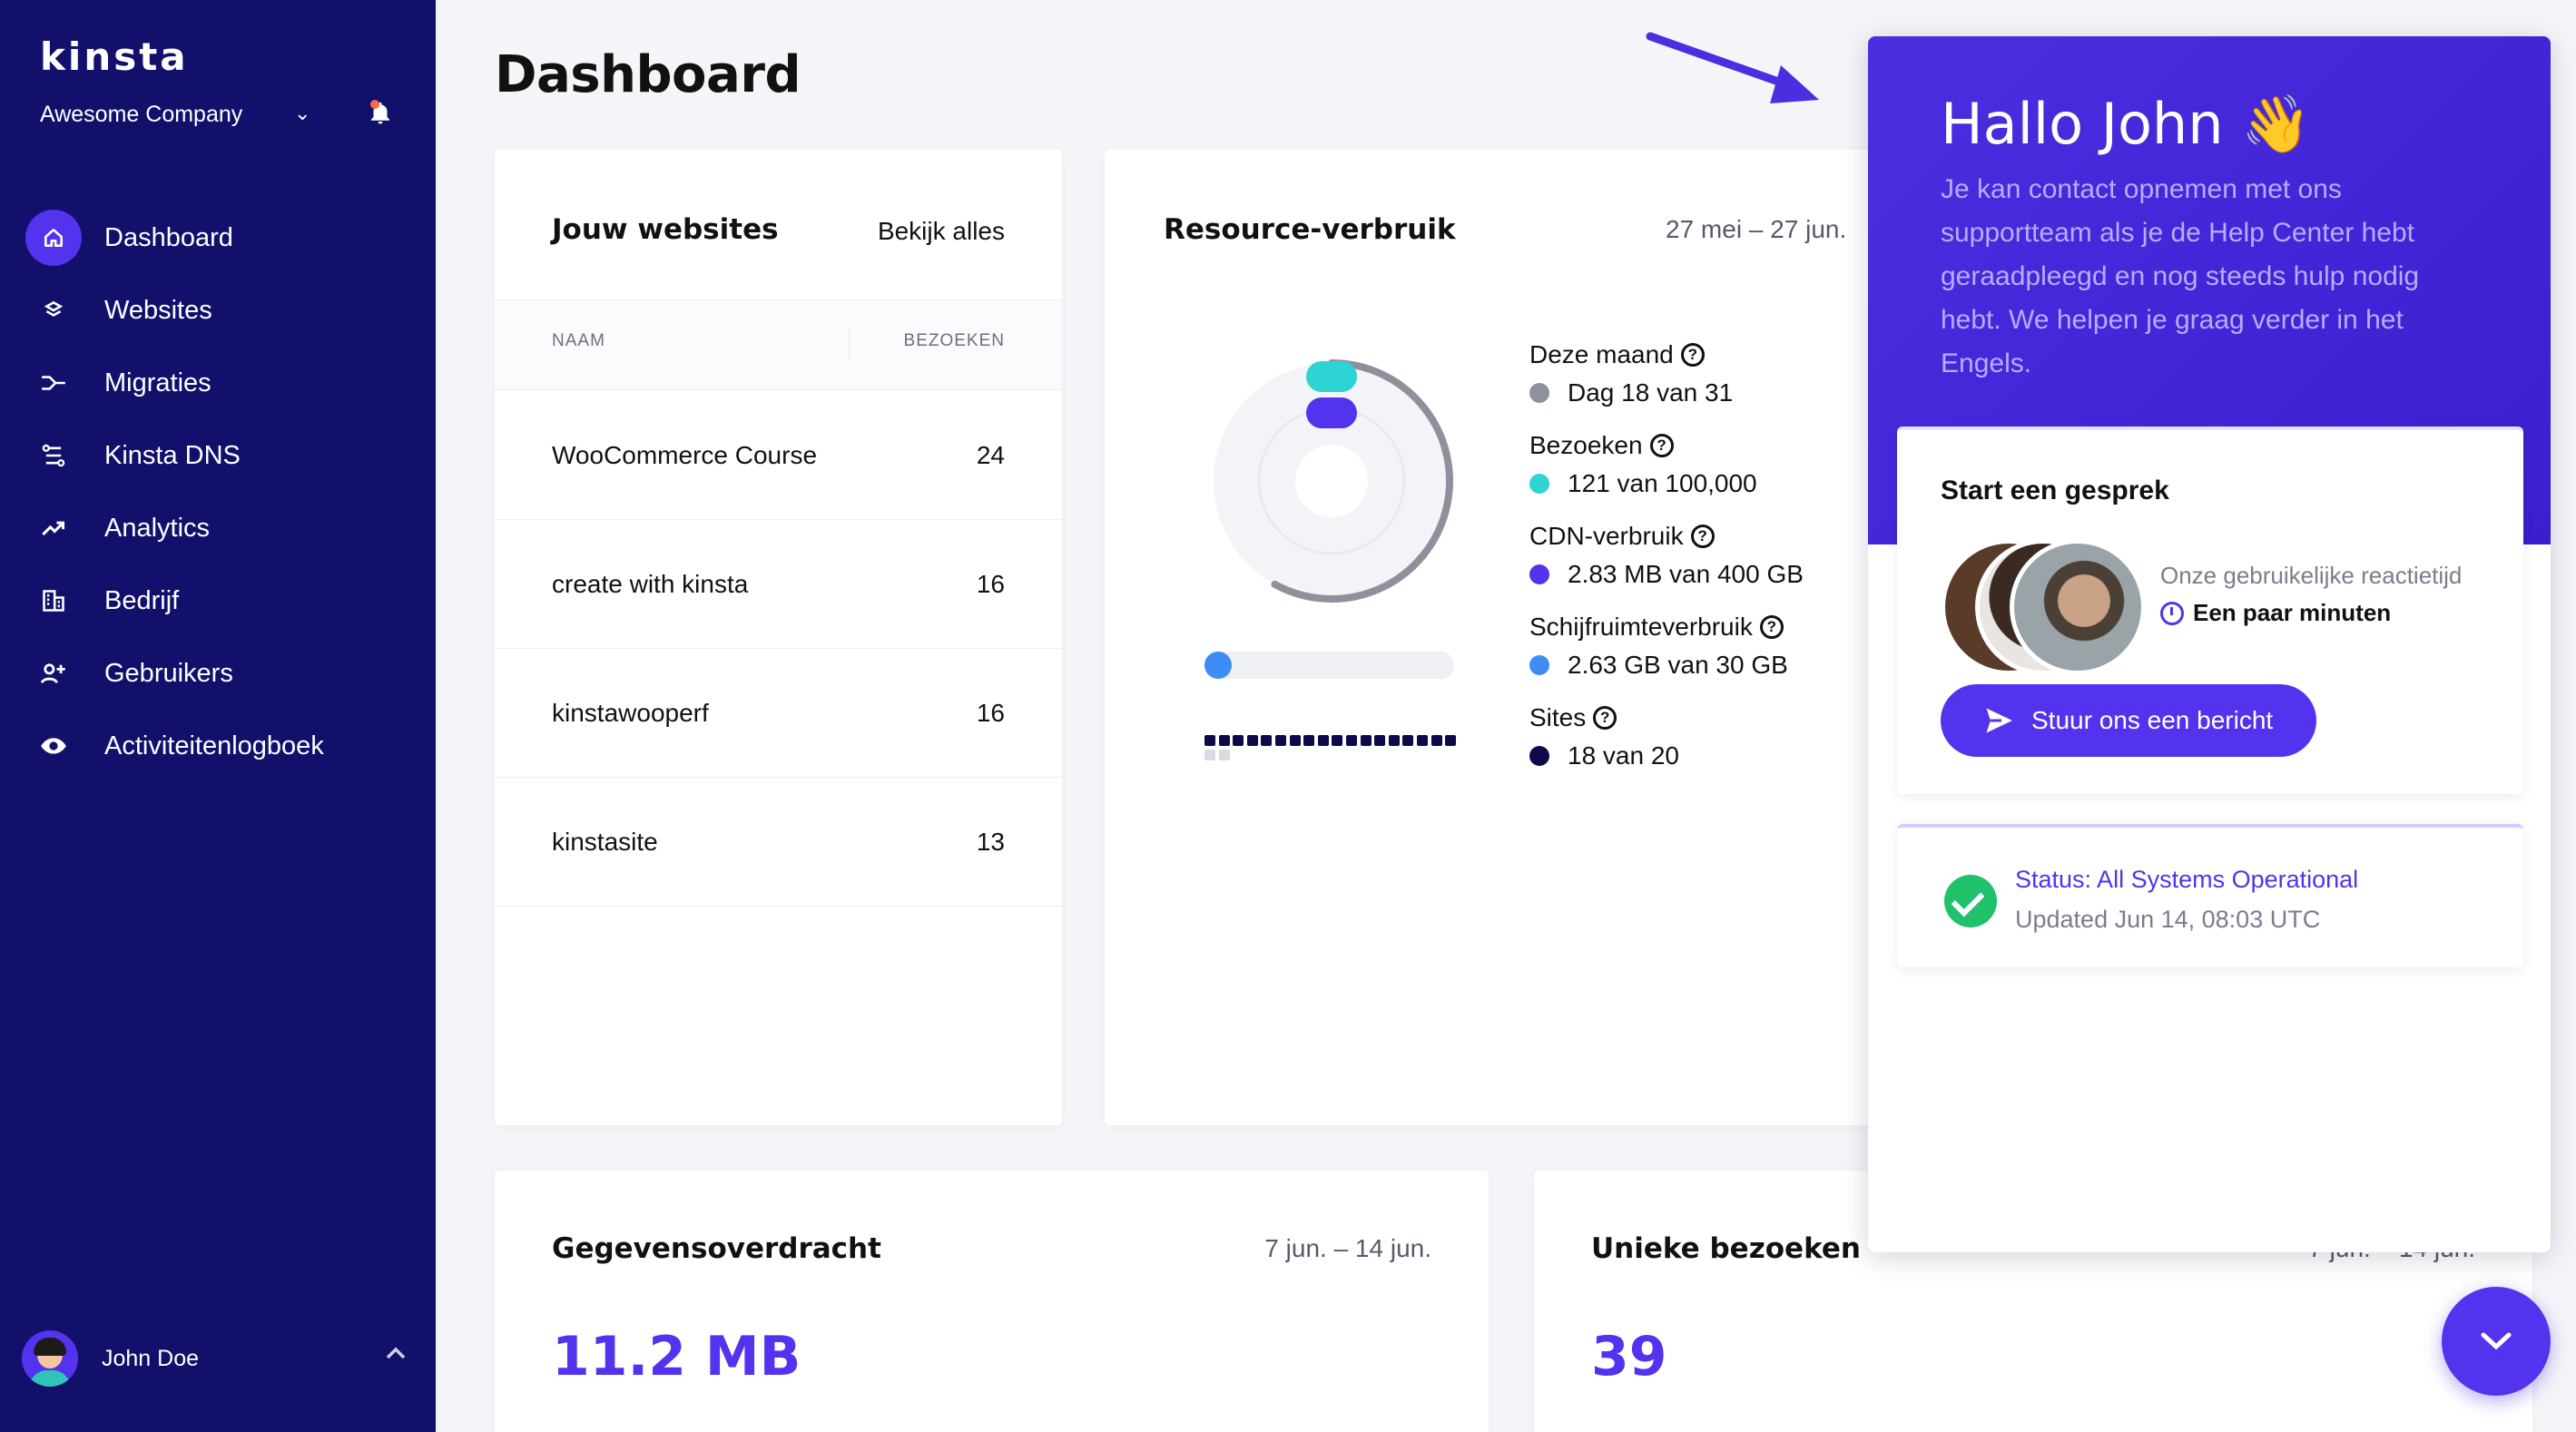 The height and width of the screenshot is (1432, 2576). What do you see at coordinates (220, 600) in the screenshot?
I see `sidebar-item-bedrijf: Bedrijf` at bounding box center [220, 600].